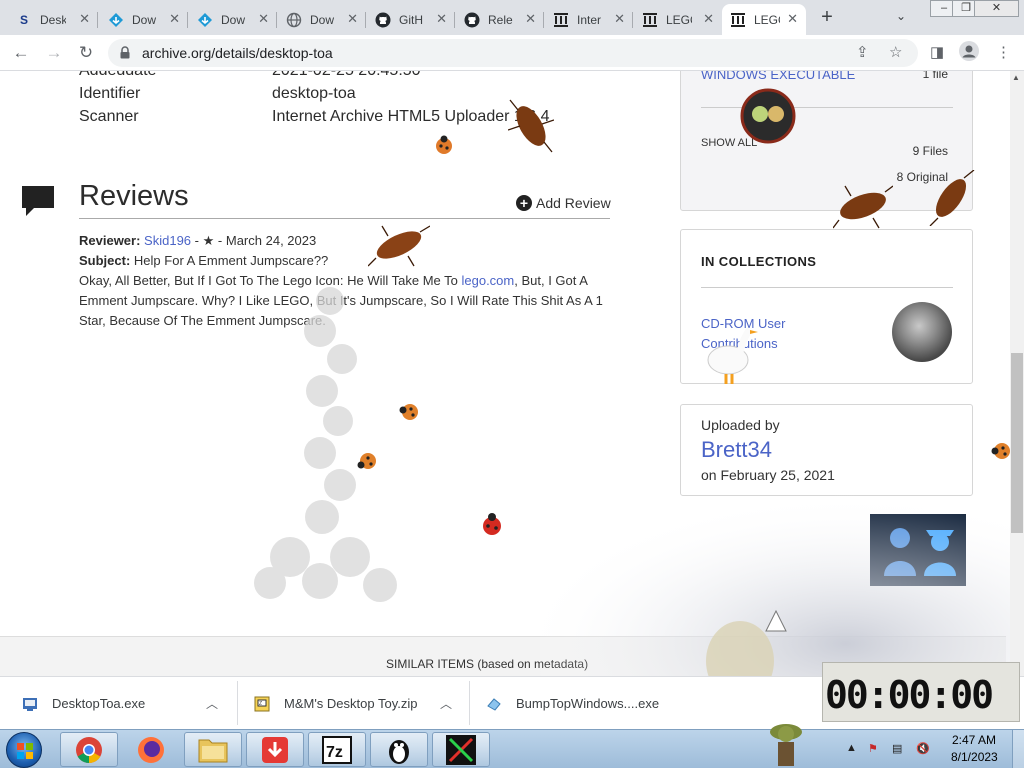  Describe the element at coordinates (761, 334) in the screenshot. I see `collection-link: CD-ROM User Contributions` at that location.